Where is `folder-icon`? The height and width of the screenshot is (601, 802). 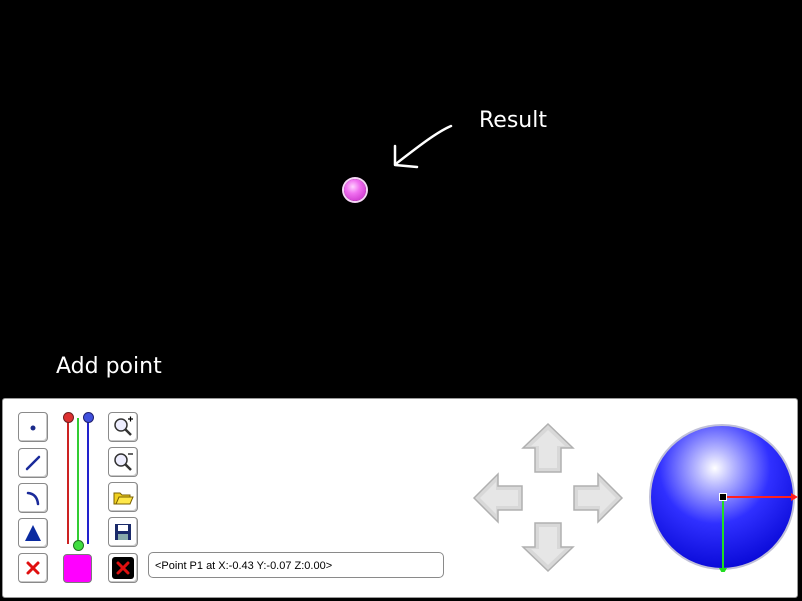 folder-icon is located at coordinates (123, 498).